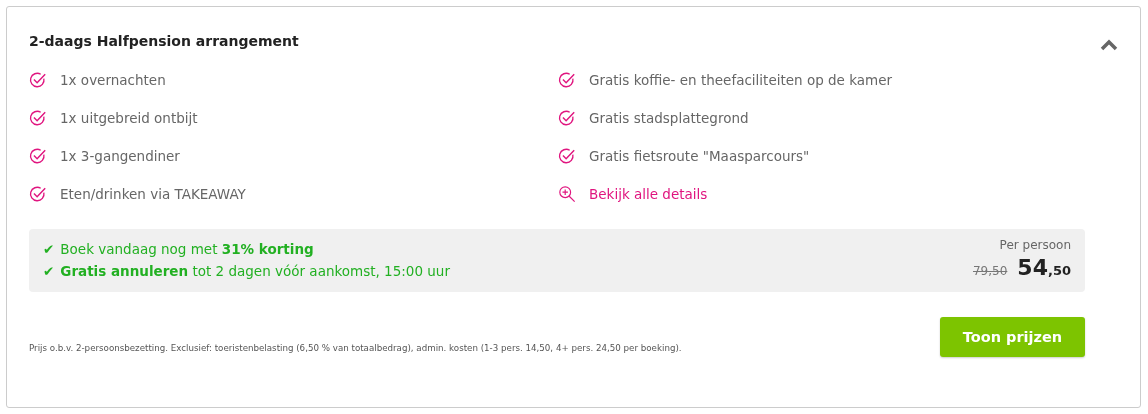 Image resolution: width=1148 pixels, height=414 pixels. What do you see at coordinates (187, 249) in the screenshot?
I see `benefit-text: Boek vandaag nog met 31% korting` at bounding box center [187, 249].